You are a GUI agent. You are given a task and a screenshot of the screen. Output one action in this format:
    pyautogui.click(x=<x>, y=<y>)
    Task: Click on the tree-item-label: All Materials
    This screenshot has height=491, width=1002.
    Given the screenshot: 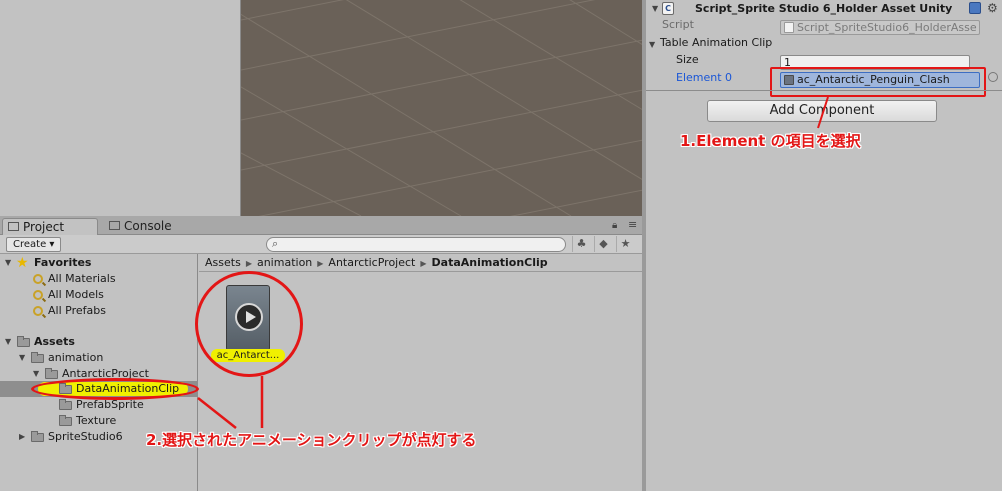 What is the action you would take?
    pyautogui.click(x=82, y=278)
    